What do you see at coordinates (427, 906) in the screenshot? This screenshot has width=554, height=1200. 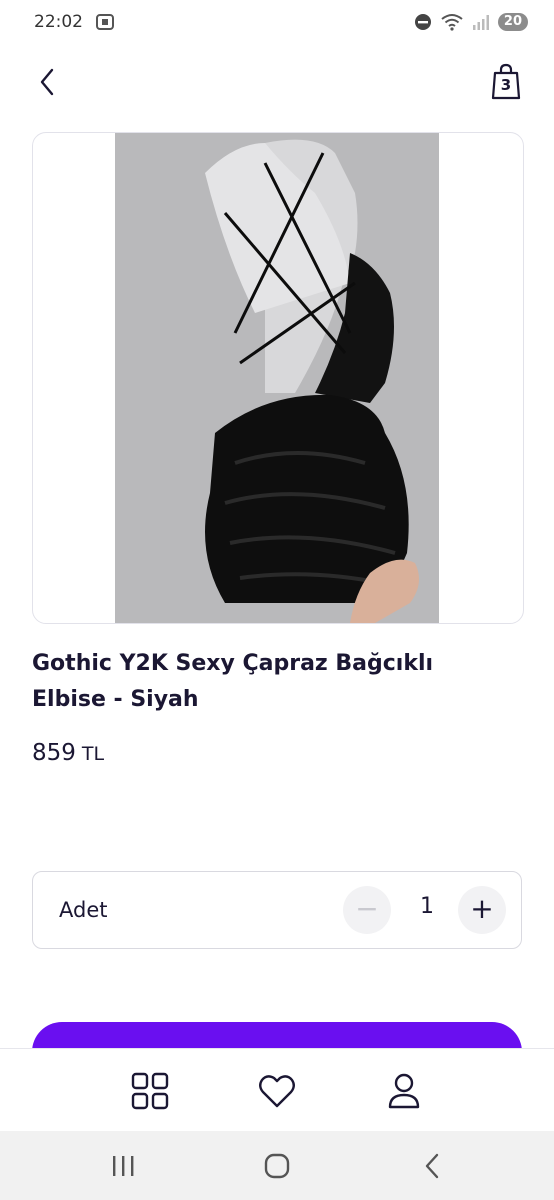 I see `quantity-value: 1` at bounding box center [427, 906].